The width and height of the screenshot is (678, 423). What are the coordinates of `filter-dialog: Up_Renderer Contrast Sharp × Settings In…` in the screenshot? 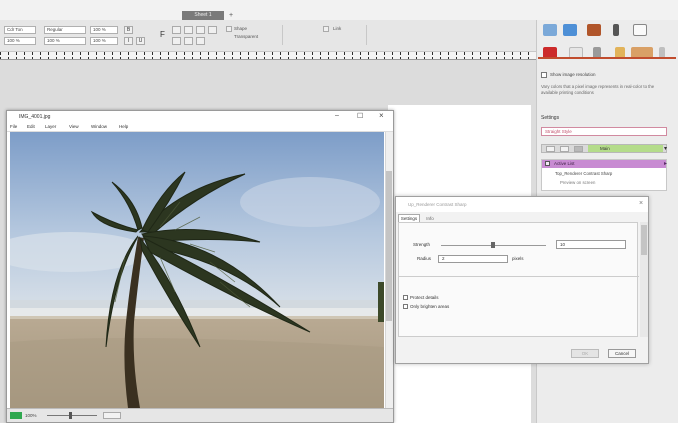 It's located at (522, 280).